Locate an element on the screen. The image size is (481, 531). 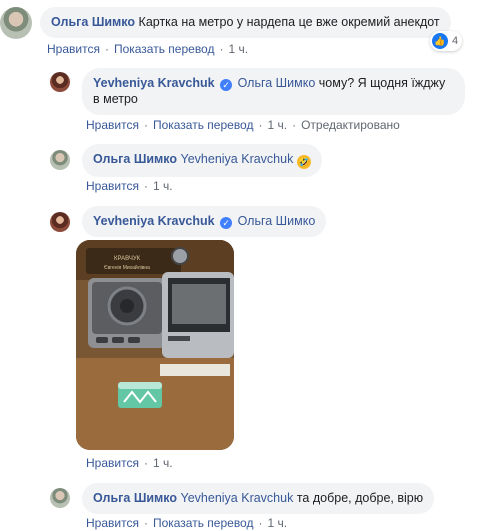
nameplate-surname: КРАВЧУК is located at coordinates (127, 259).